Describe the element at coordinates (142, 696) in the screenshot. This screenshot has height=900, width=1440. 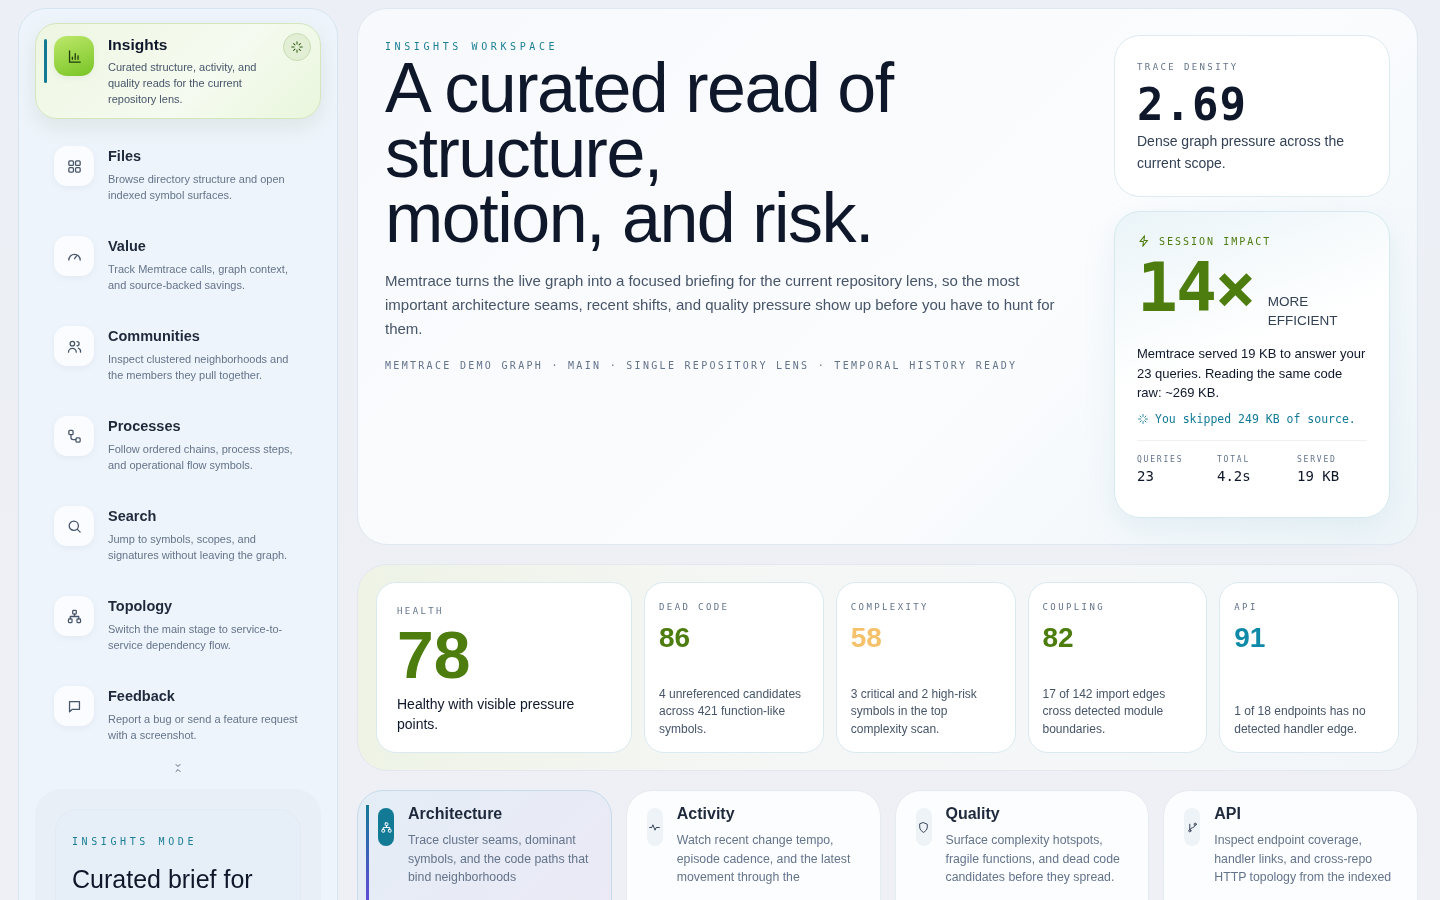
I see `nav-title: Feedback` at that location.